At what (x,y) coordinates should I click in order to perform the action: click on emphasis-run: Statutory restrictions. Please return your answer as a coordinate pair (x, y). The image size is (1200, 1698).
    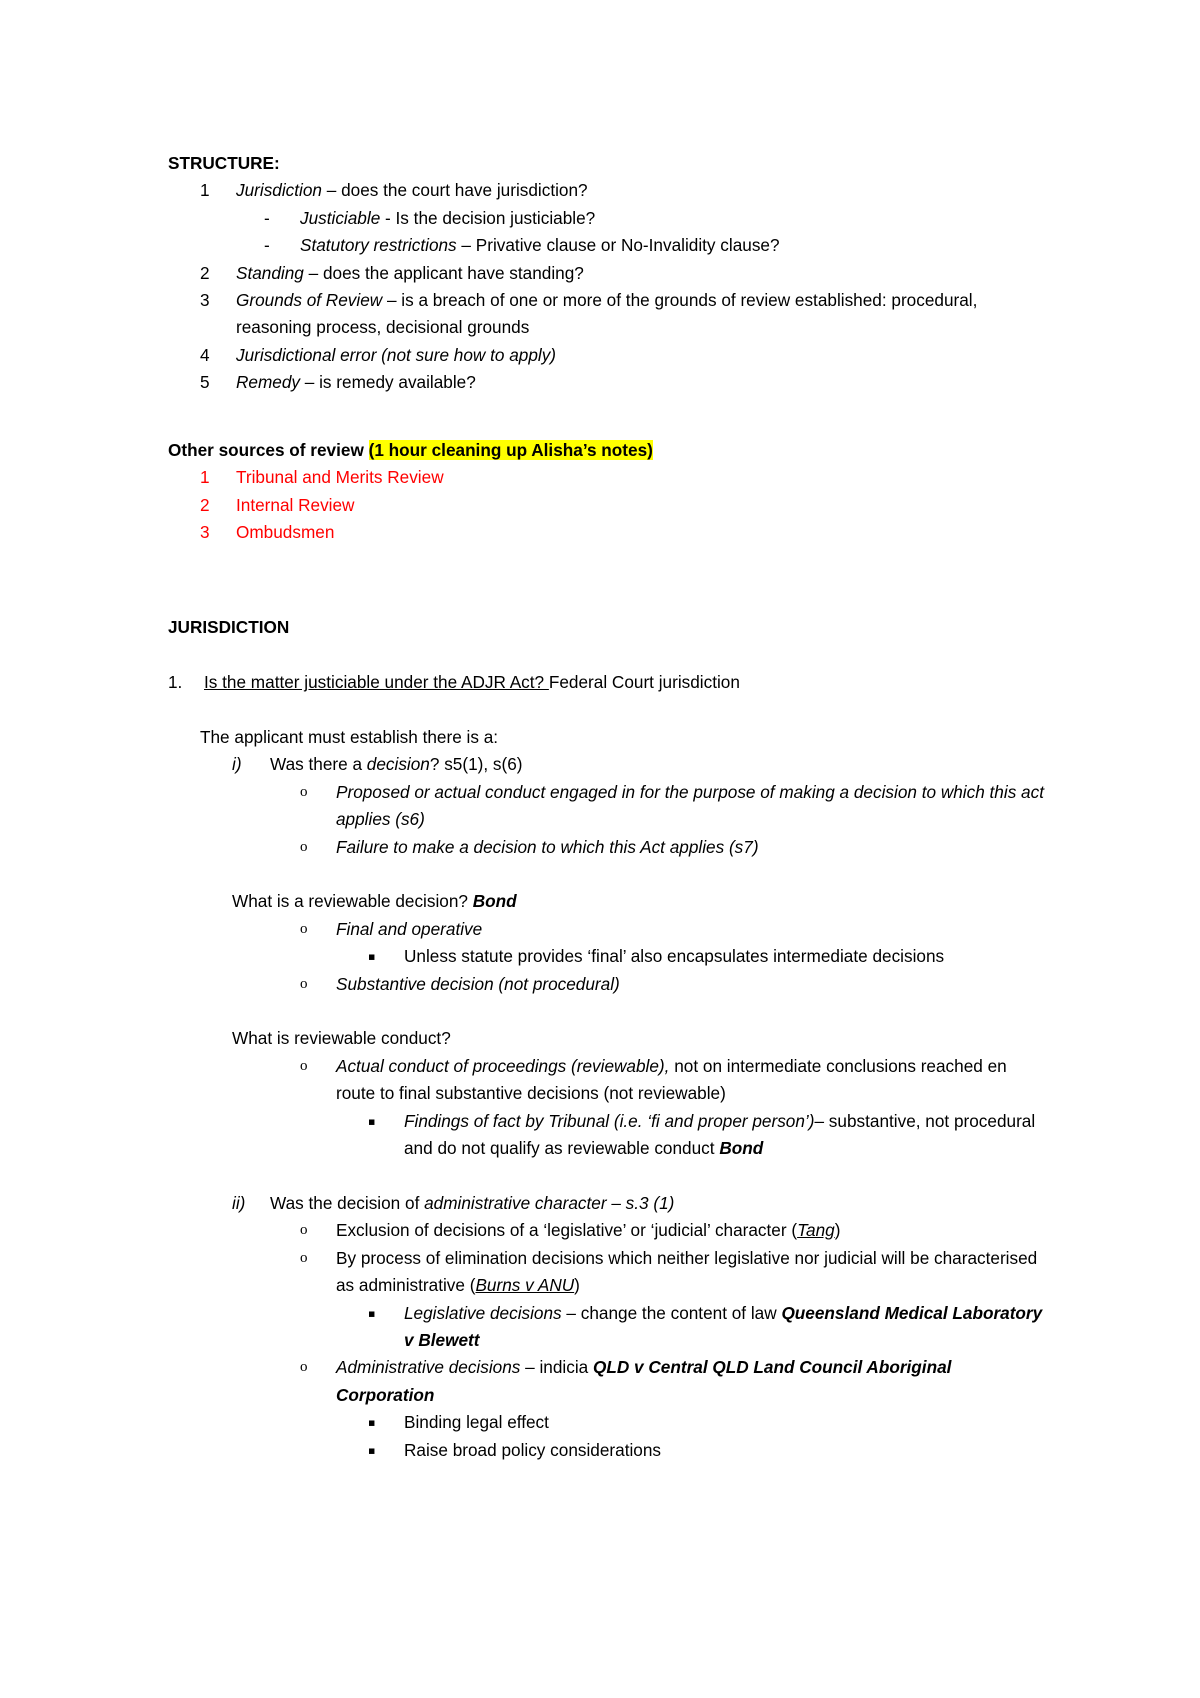
    Looking at the image, I should click on (378, 245).